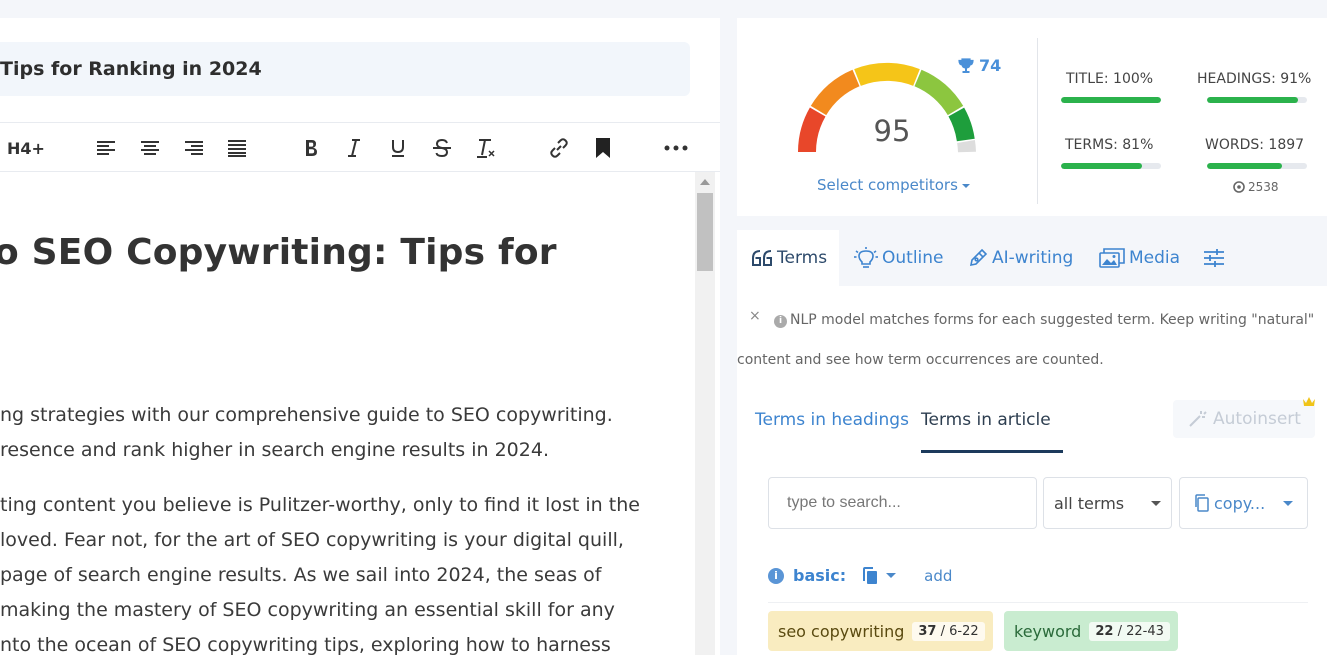 The height and width of the screenshot is (655, 1327). Describe the element at coordinates (866, 257) in the screenshot. I see `lightbulb-icon` at that location.